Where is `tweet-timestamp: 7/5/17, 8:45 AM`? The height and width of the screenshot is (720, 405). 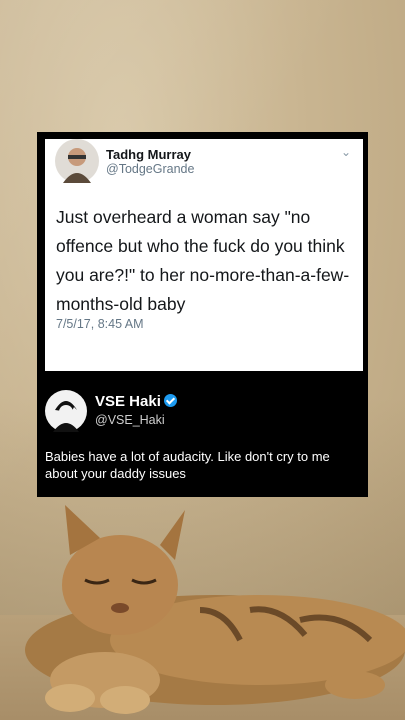
tweet-timestamp: 7/5/17, 8:45 AM is located at coordinates (100, 324).